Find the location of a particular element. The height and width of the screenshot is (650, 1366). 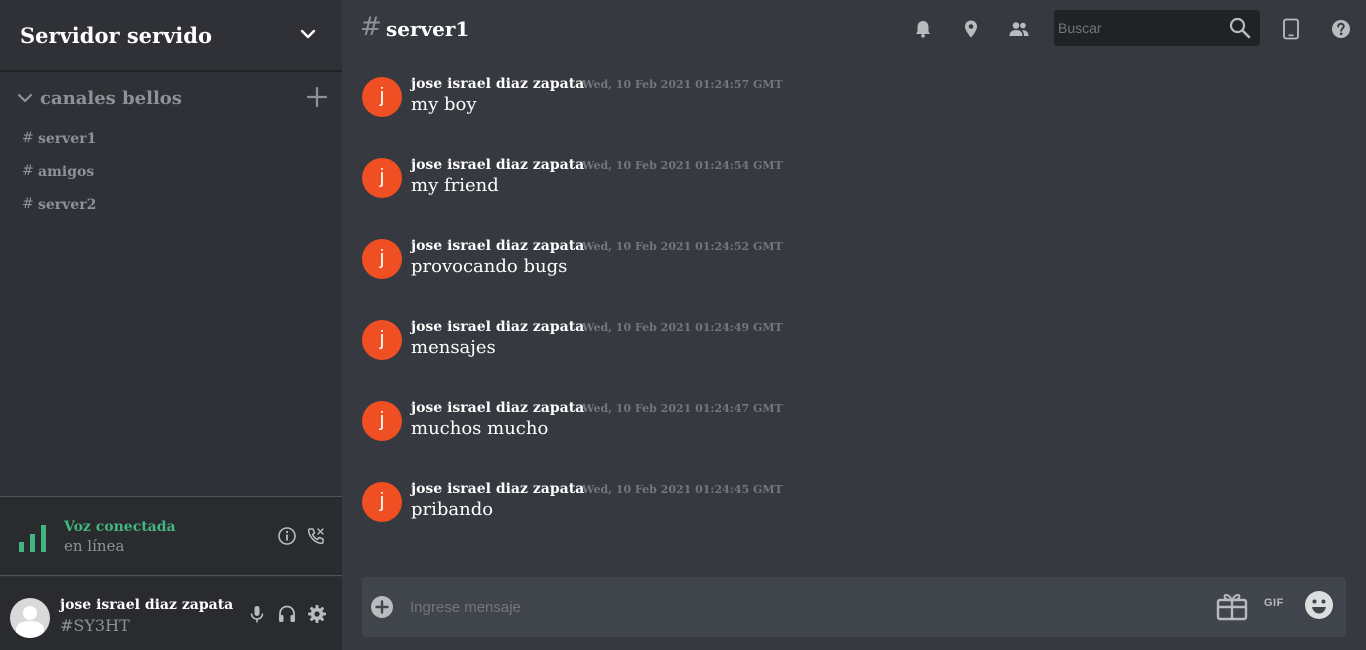

message-text: pribando is located at coordinates (452, 509).